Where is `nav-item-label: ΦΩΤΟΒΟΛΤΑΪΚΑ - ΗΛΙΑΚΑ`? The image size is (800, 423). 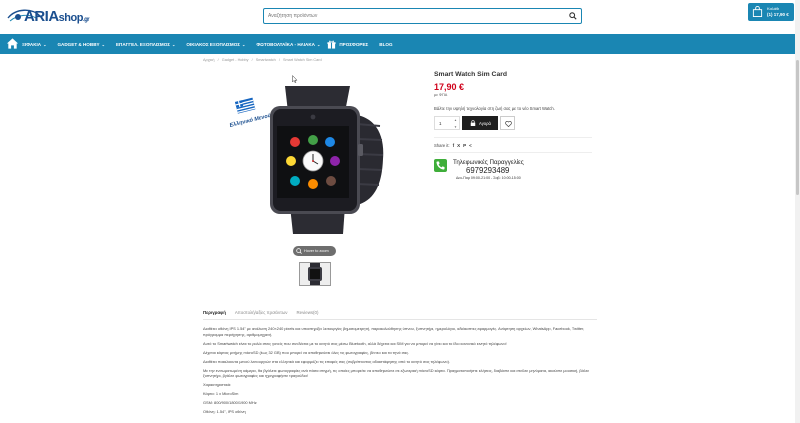
nav-item-label: ΦΩΤΟΒΟΛΤΑΪΚΑ - ΗΛΙΑΚΑ is located at coordinates (285, 44).